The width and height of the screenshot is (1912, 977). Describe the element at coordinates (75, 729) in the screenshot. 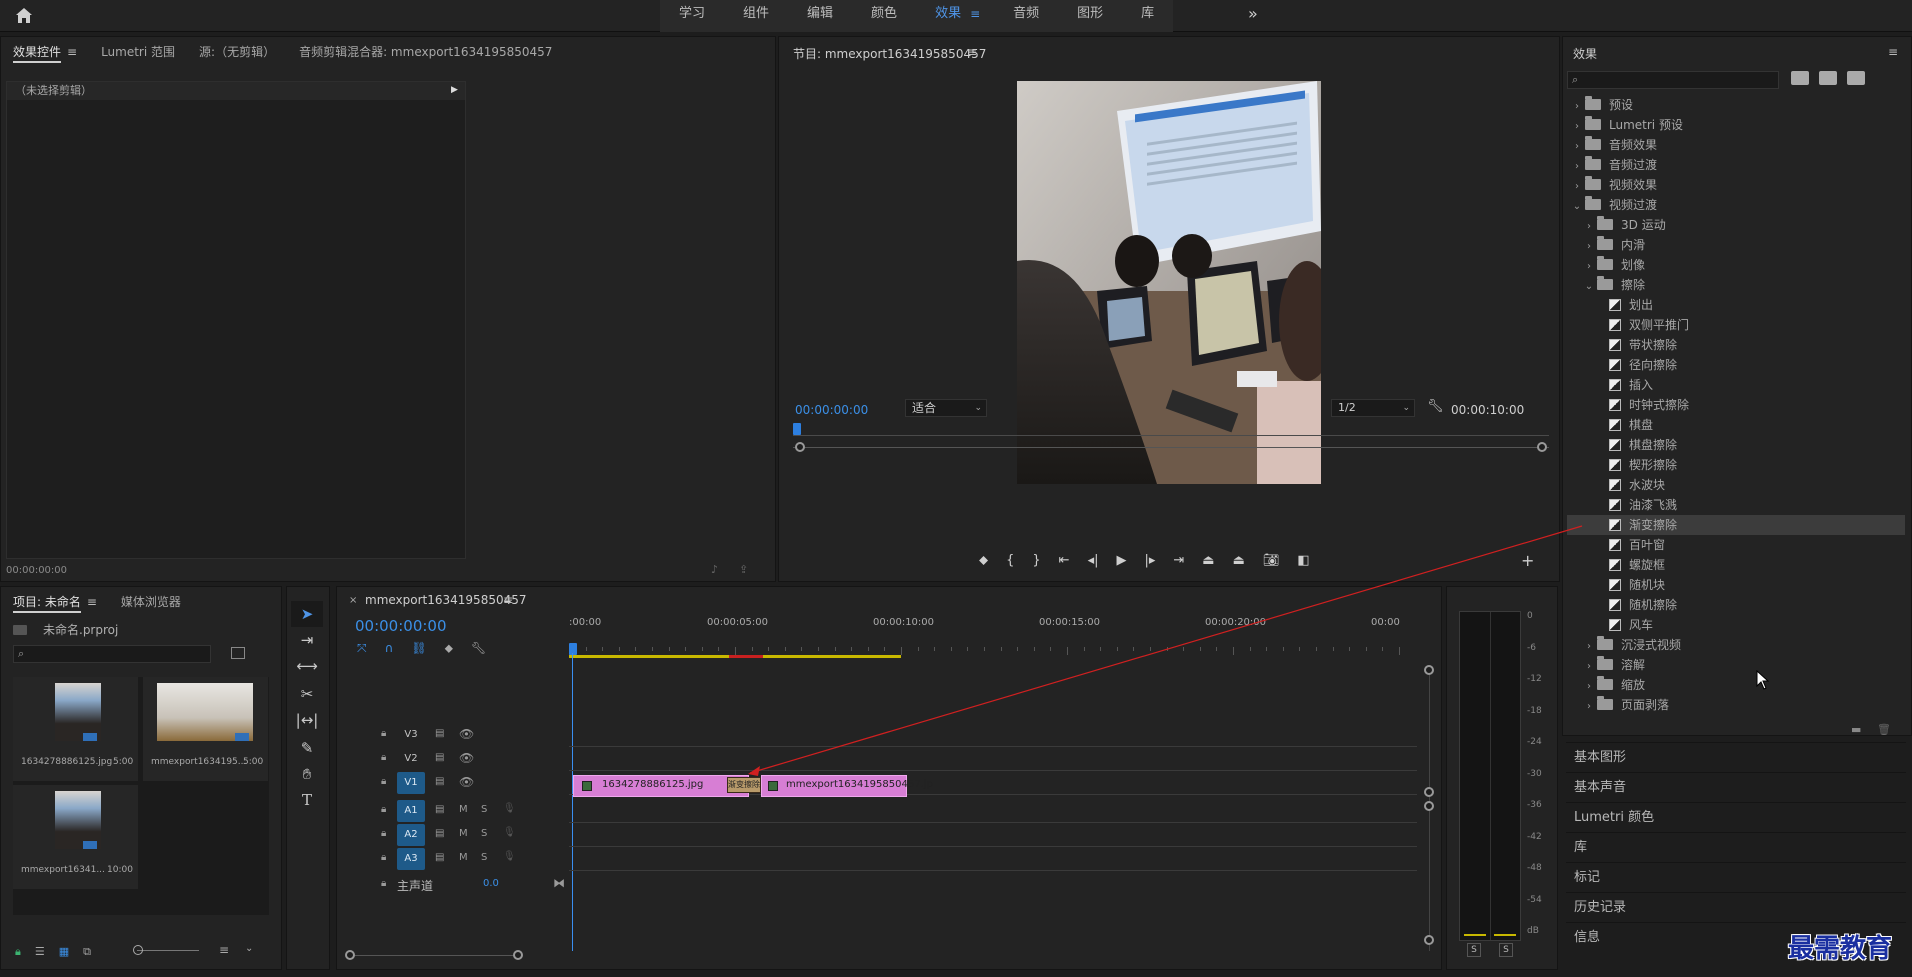

I see `project-item: 1634278886125.jpg 5:00` at that location.